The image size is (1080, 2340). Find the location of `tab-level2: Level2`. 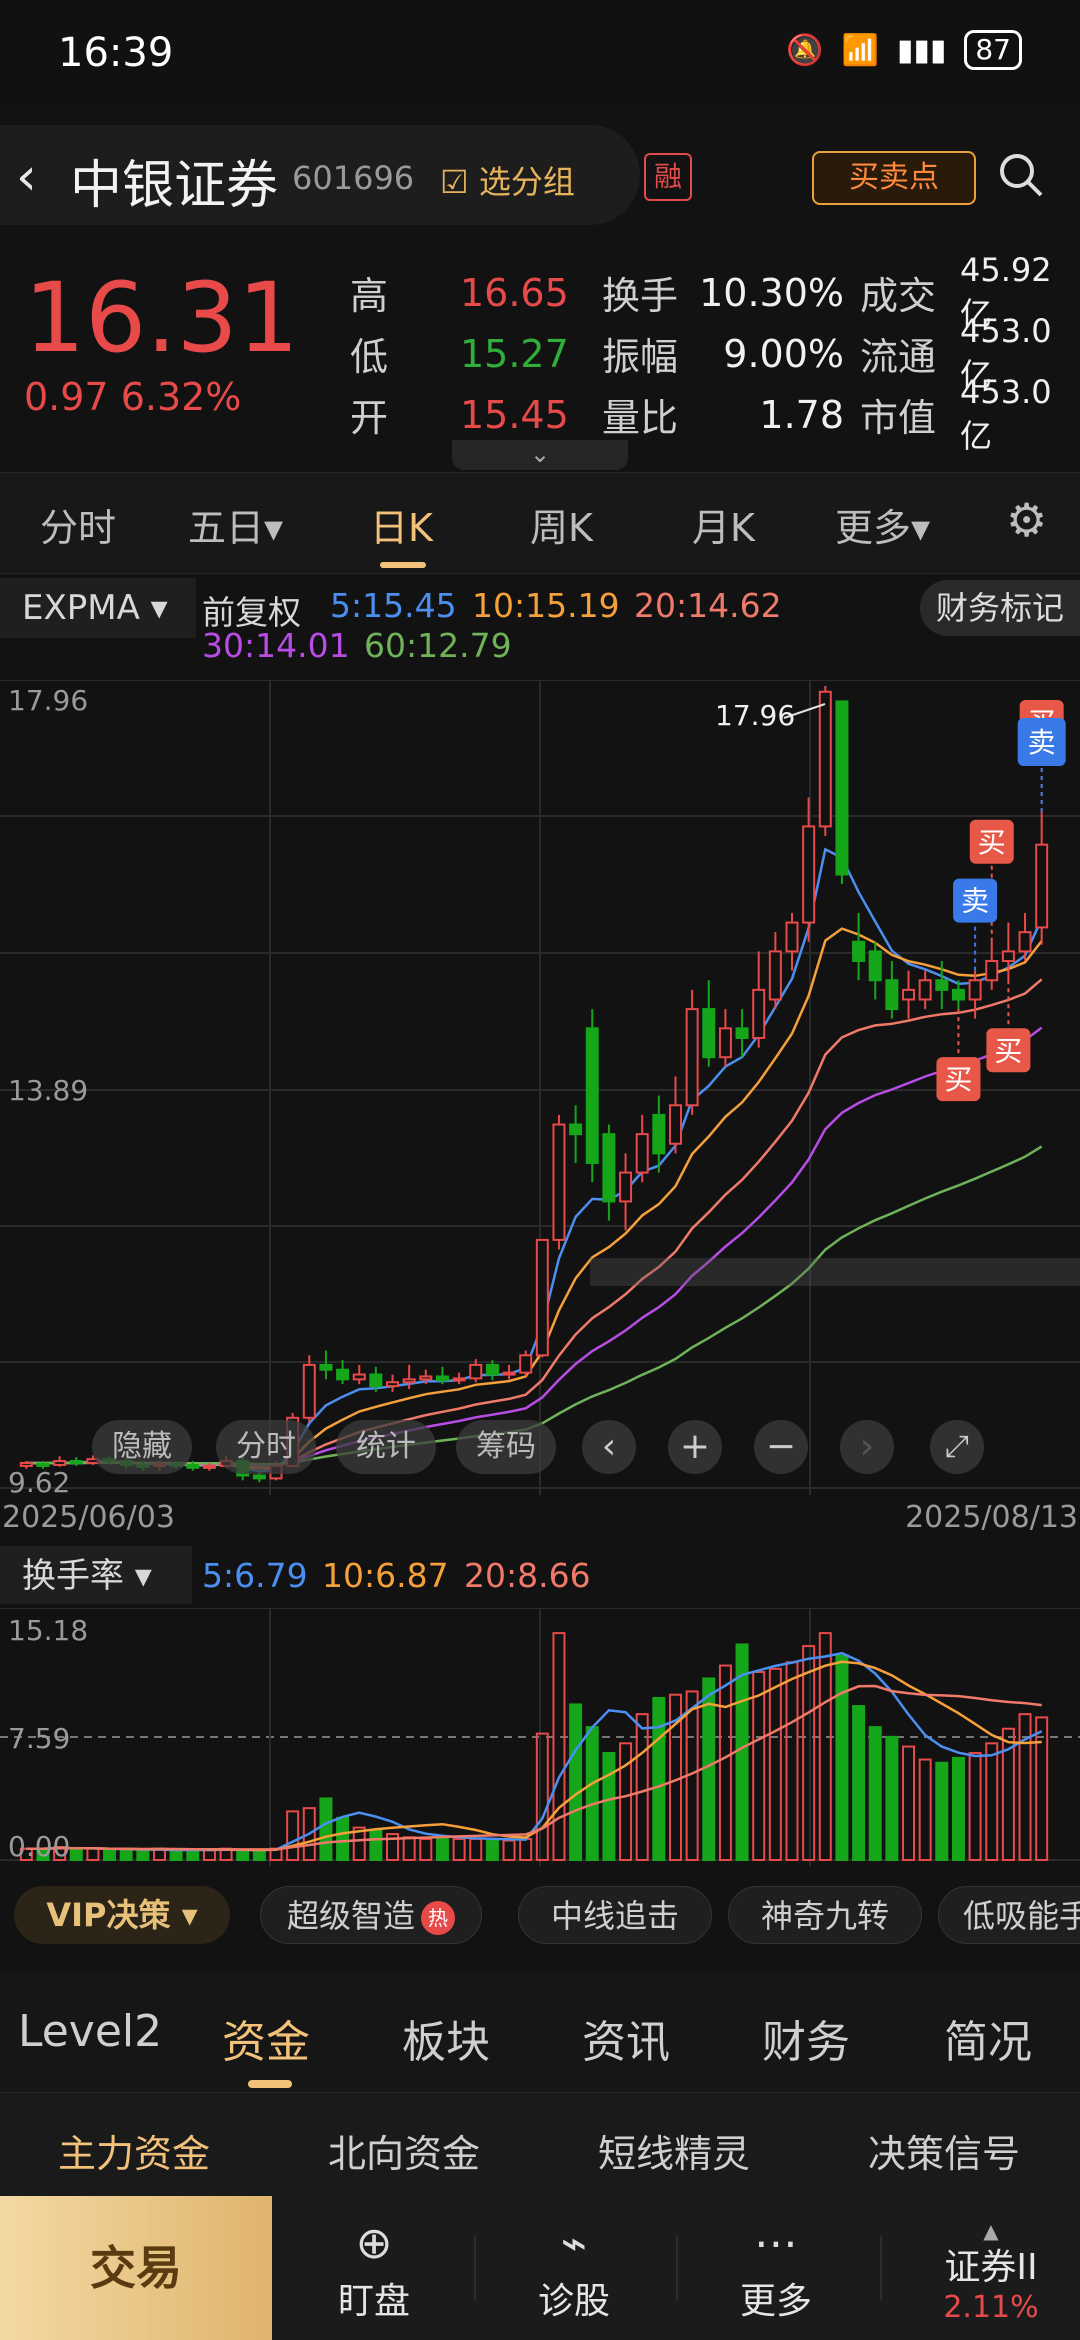

tab-level2: Level2 is located at coordinates (90, 2031).